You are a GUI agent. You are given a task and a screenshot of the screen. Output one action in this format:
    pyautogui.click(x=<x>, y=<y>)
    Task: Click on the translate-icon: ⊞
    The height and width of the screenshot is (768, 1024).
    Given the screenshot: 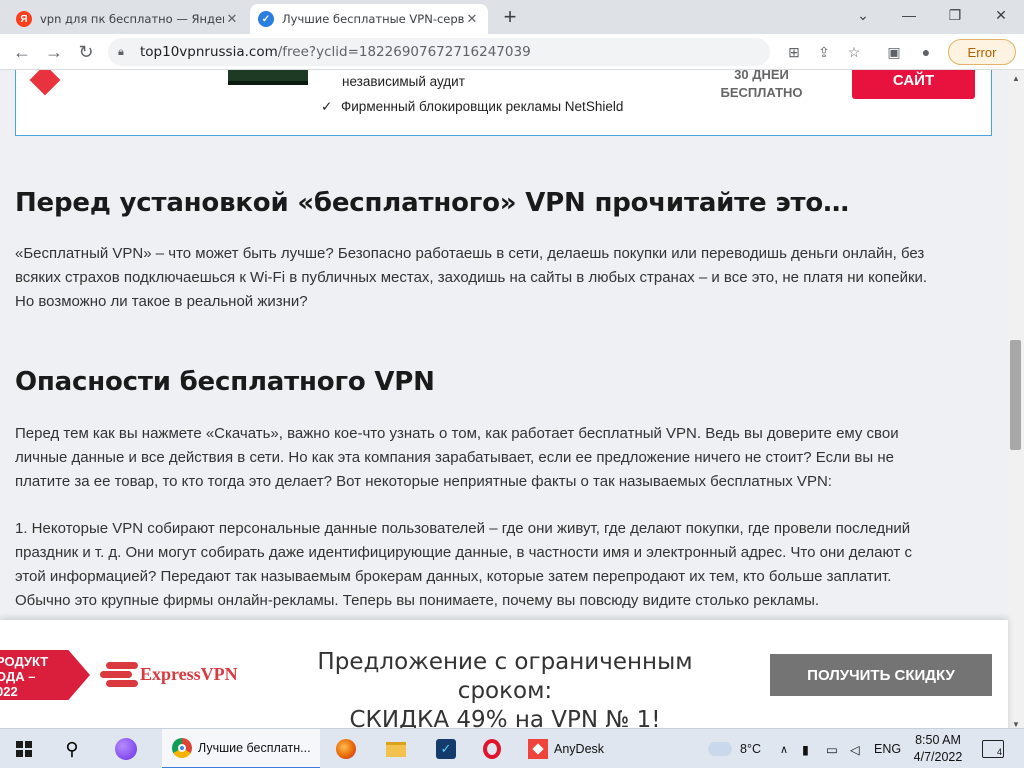 What is the action you would take?
    pyautogui.click(x=794, y=52)
    